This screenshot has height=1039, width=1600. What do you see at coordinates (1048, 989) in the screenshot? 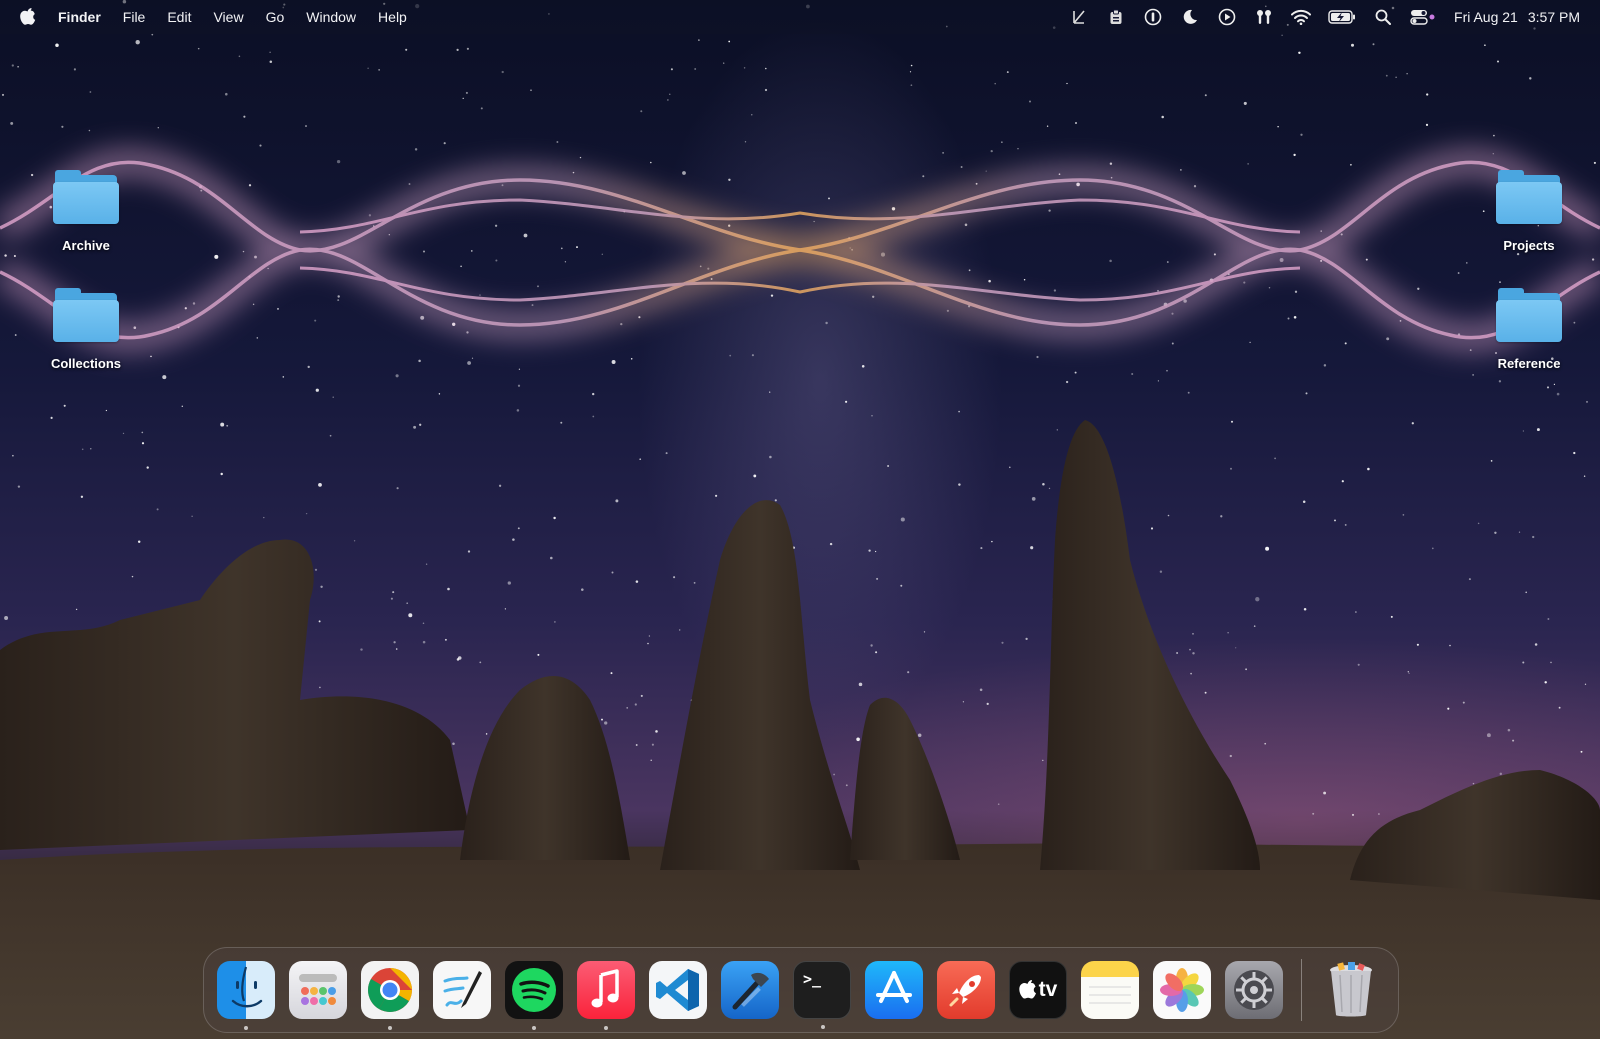
I see `apple-tv-label: tv` at bounding box center [1048, 989].